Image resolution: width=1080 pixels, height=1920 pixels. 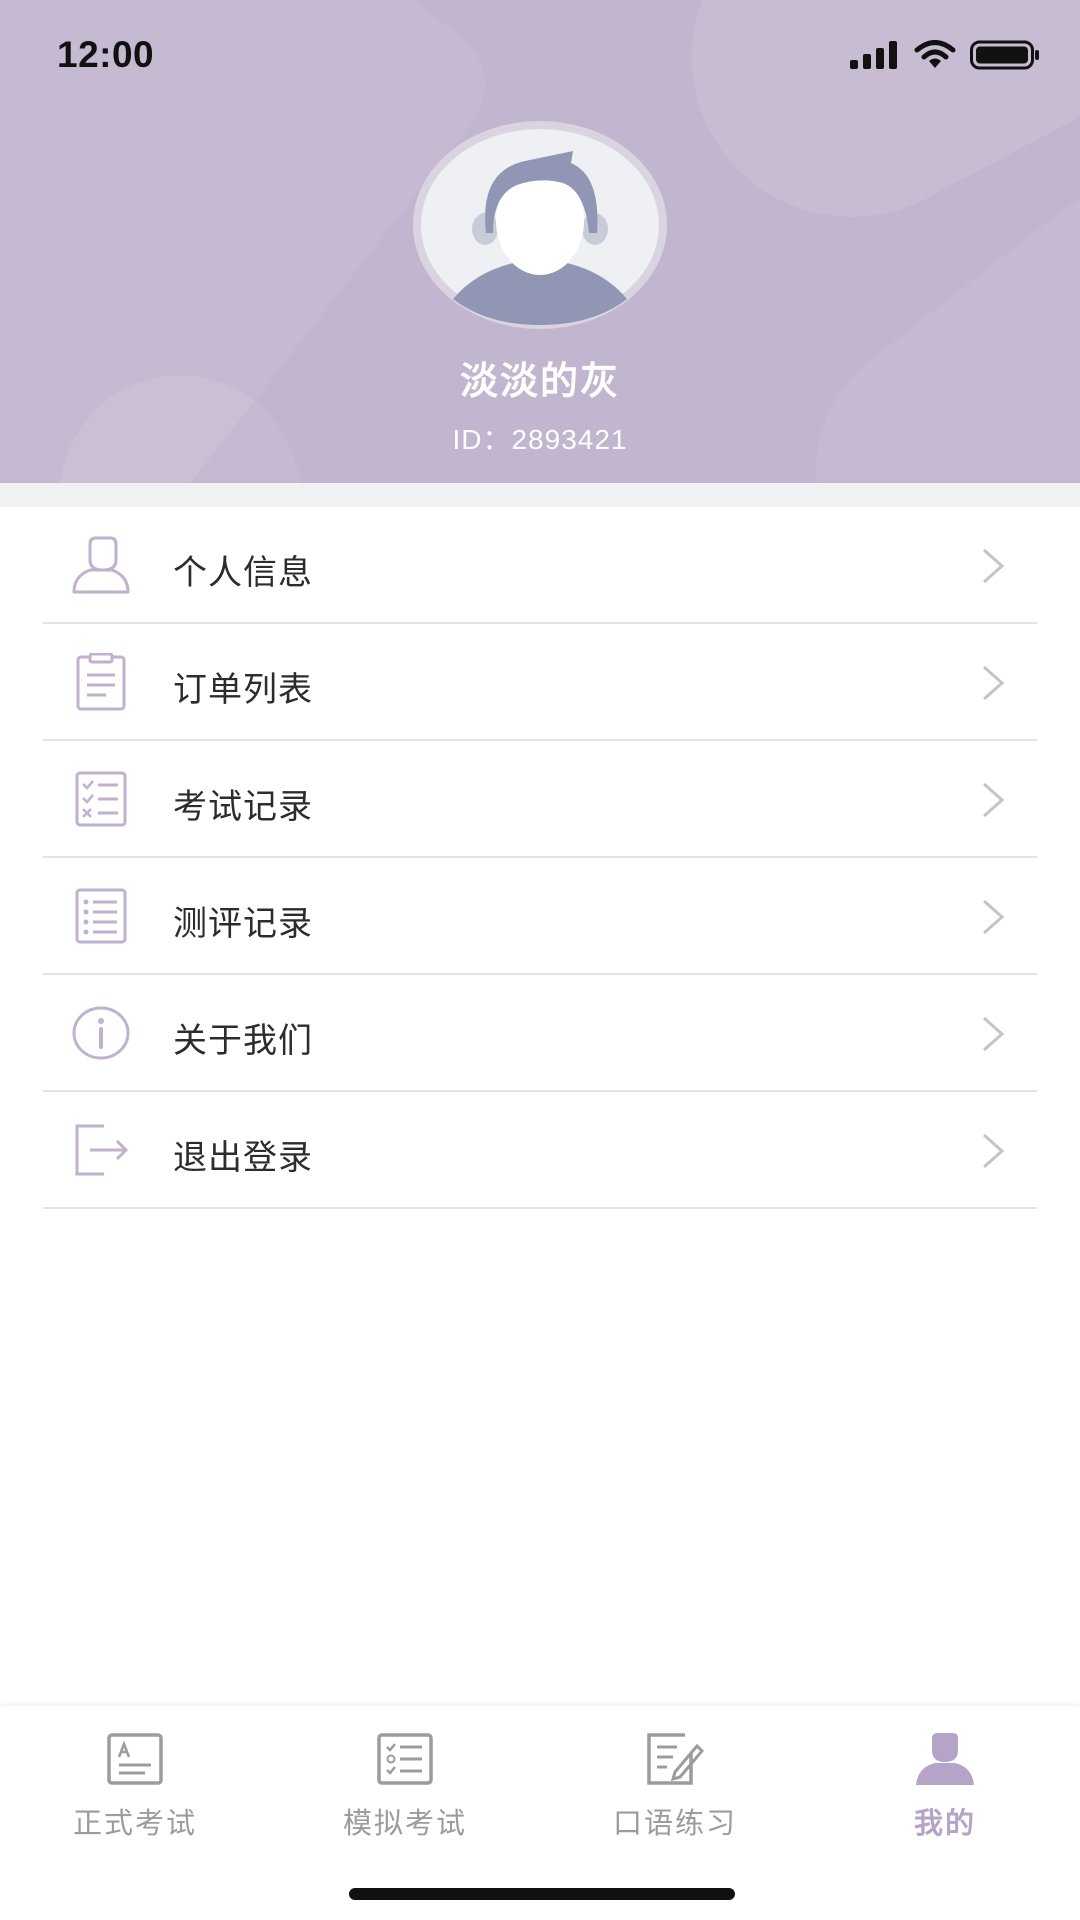 I want to click on person-icon, so click(x=101, y=565).